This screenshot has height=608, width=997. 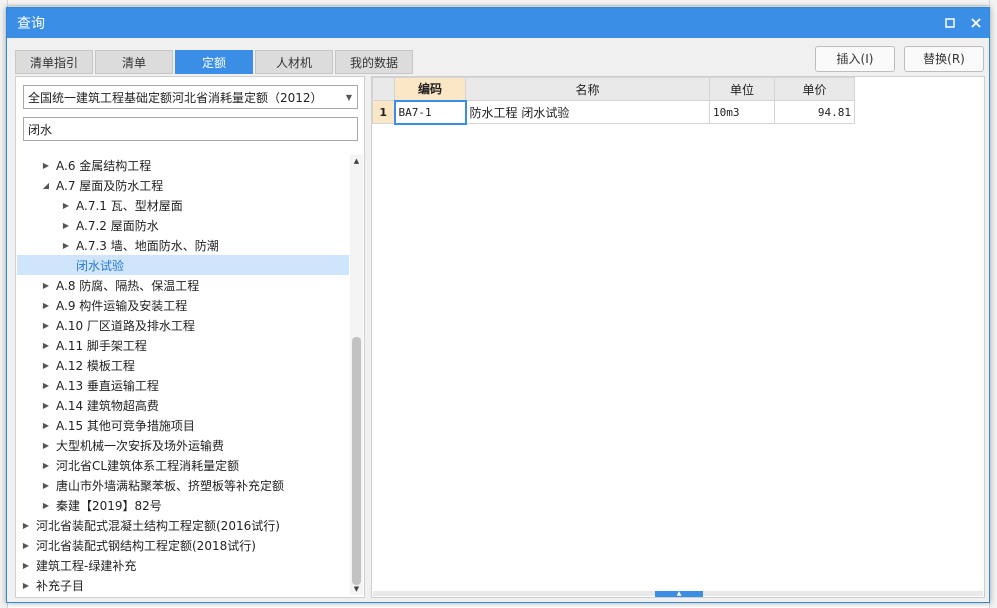 I want to click on tree-item: ▶ A.10 厂区道路及排水工程, so click(x=183, y=325).